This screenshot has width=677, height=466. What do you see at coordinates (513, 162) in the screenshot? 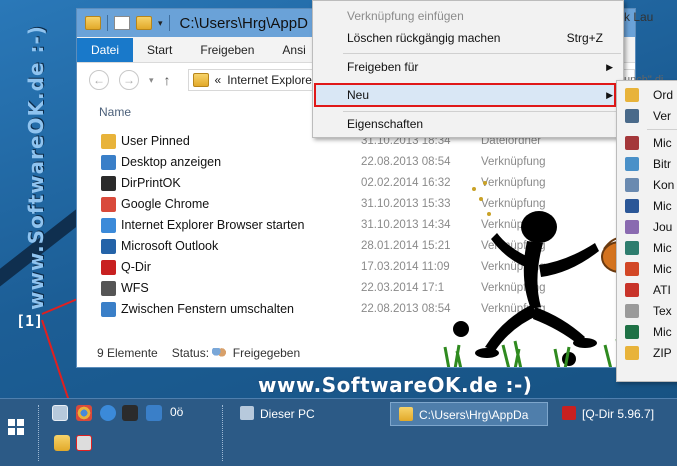
I see `file-type: Verknüpfung` at bounding box center [513, 162].